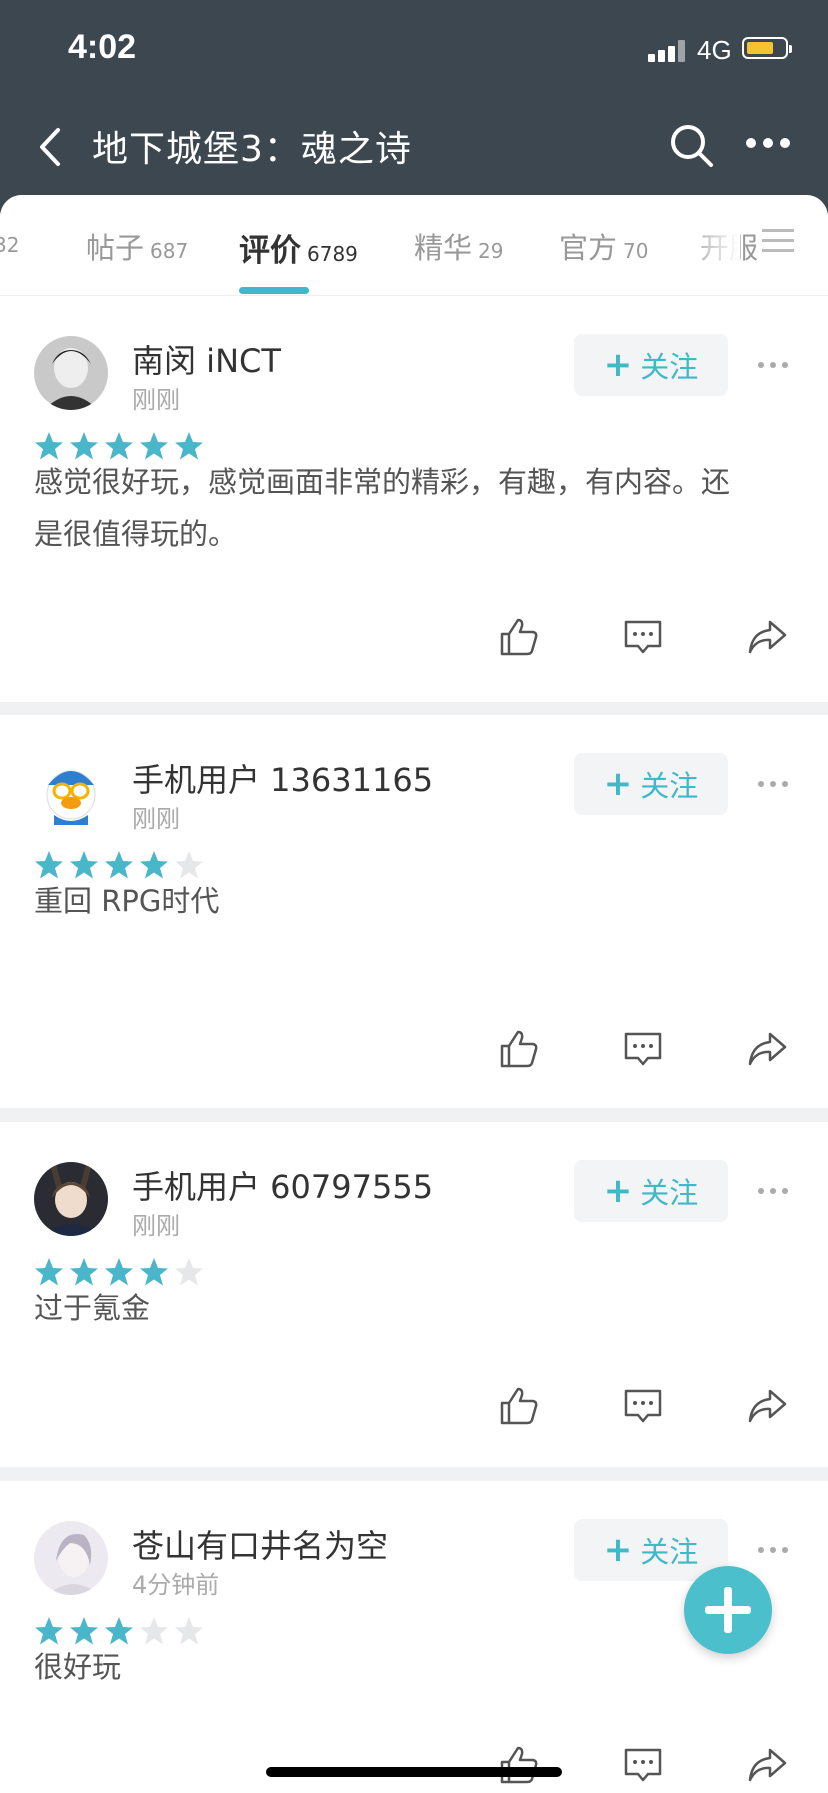 Image resolution: width=828 pixels, height=1793 pixels. Describe the element at coordinates (414, 1772) in the screenshot. I see `home-indicator` at that location.